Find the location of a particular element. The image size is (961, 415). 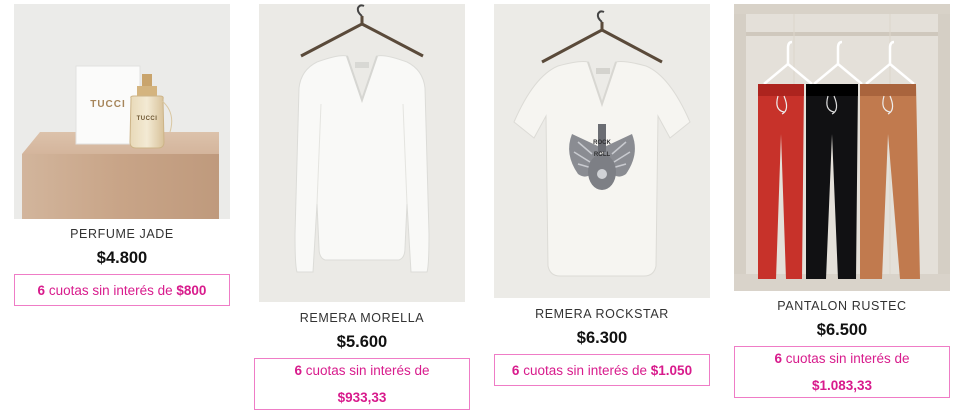

product-image-perfume-jade: TUCCI TUCCI is located at coordinates (122, 111).